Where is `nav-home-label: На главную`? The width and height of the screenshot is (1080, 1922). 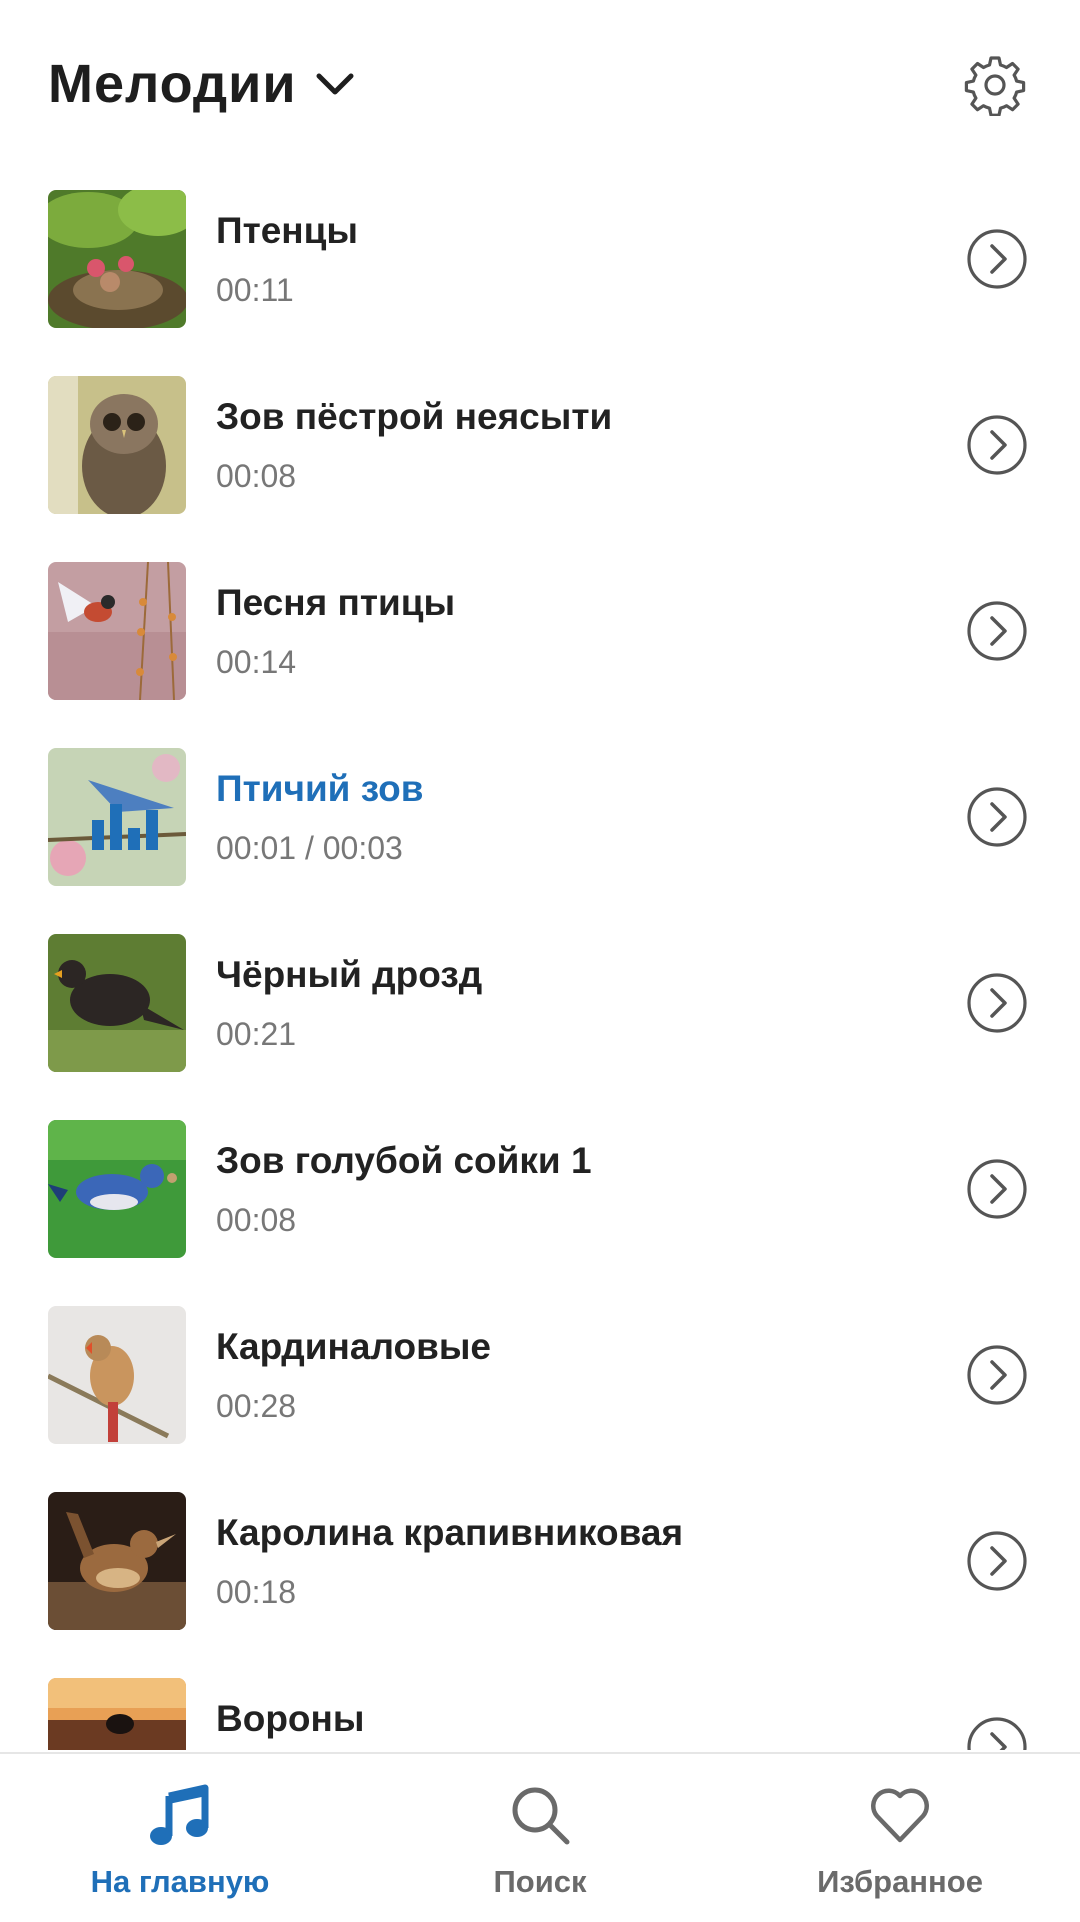 nav-home-label: На главную is located at coordinates (180, 1881).